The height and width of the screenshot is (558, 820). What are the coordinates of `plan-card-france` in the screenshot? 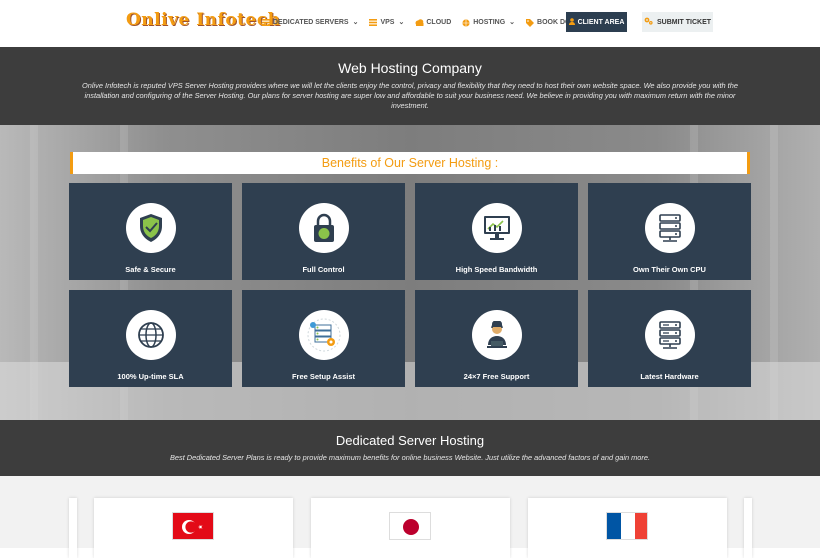 It's located at (627, 528).